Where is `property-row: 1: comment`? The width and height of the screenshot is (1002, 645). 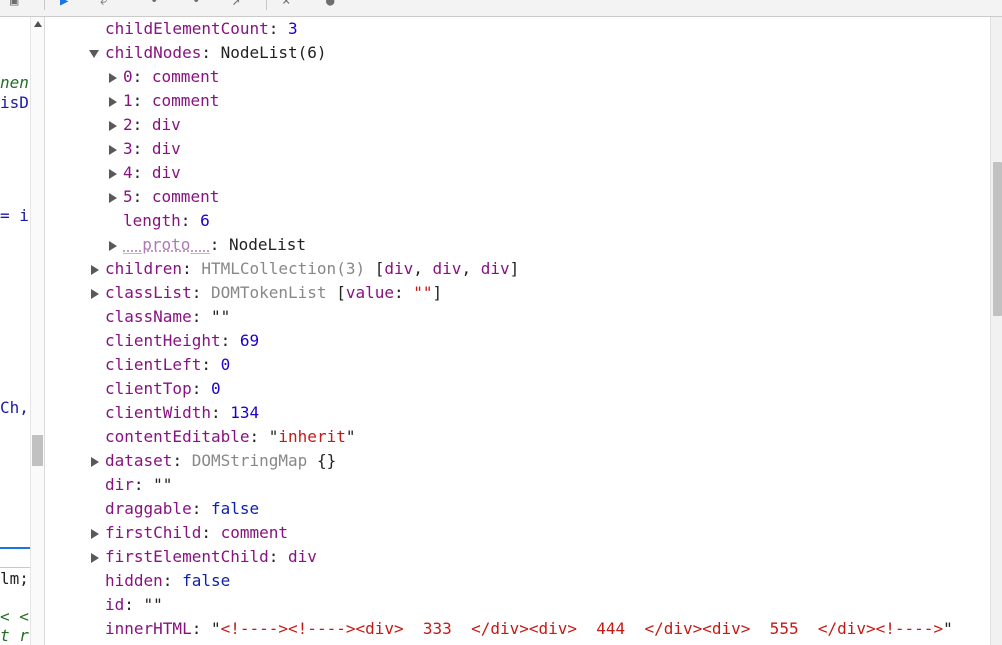 property-row: 1: comment is located at coordinates (517, 101).